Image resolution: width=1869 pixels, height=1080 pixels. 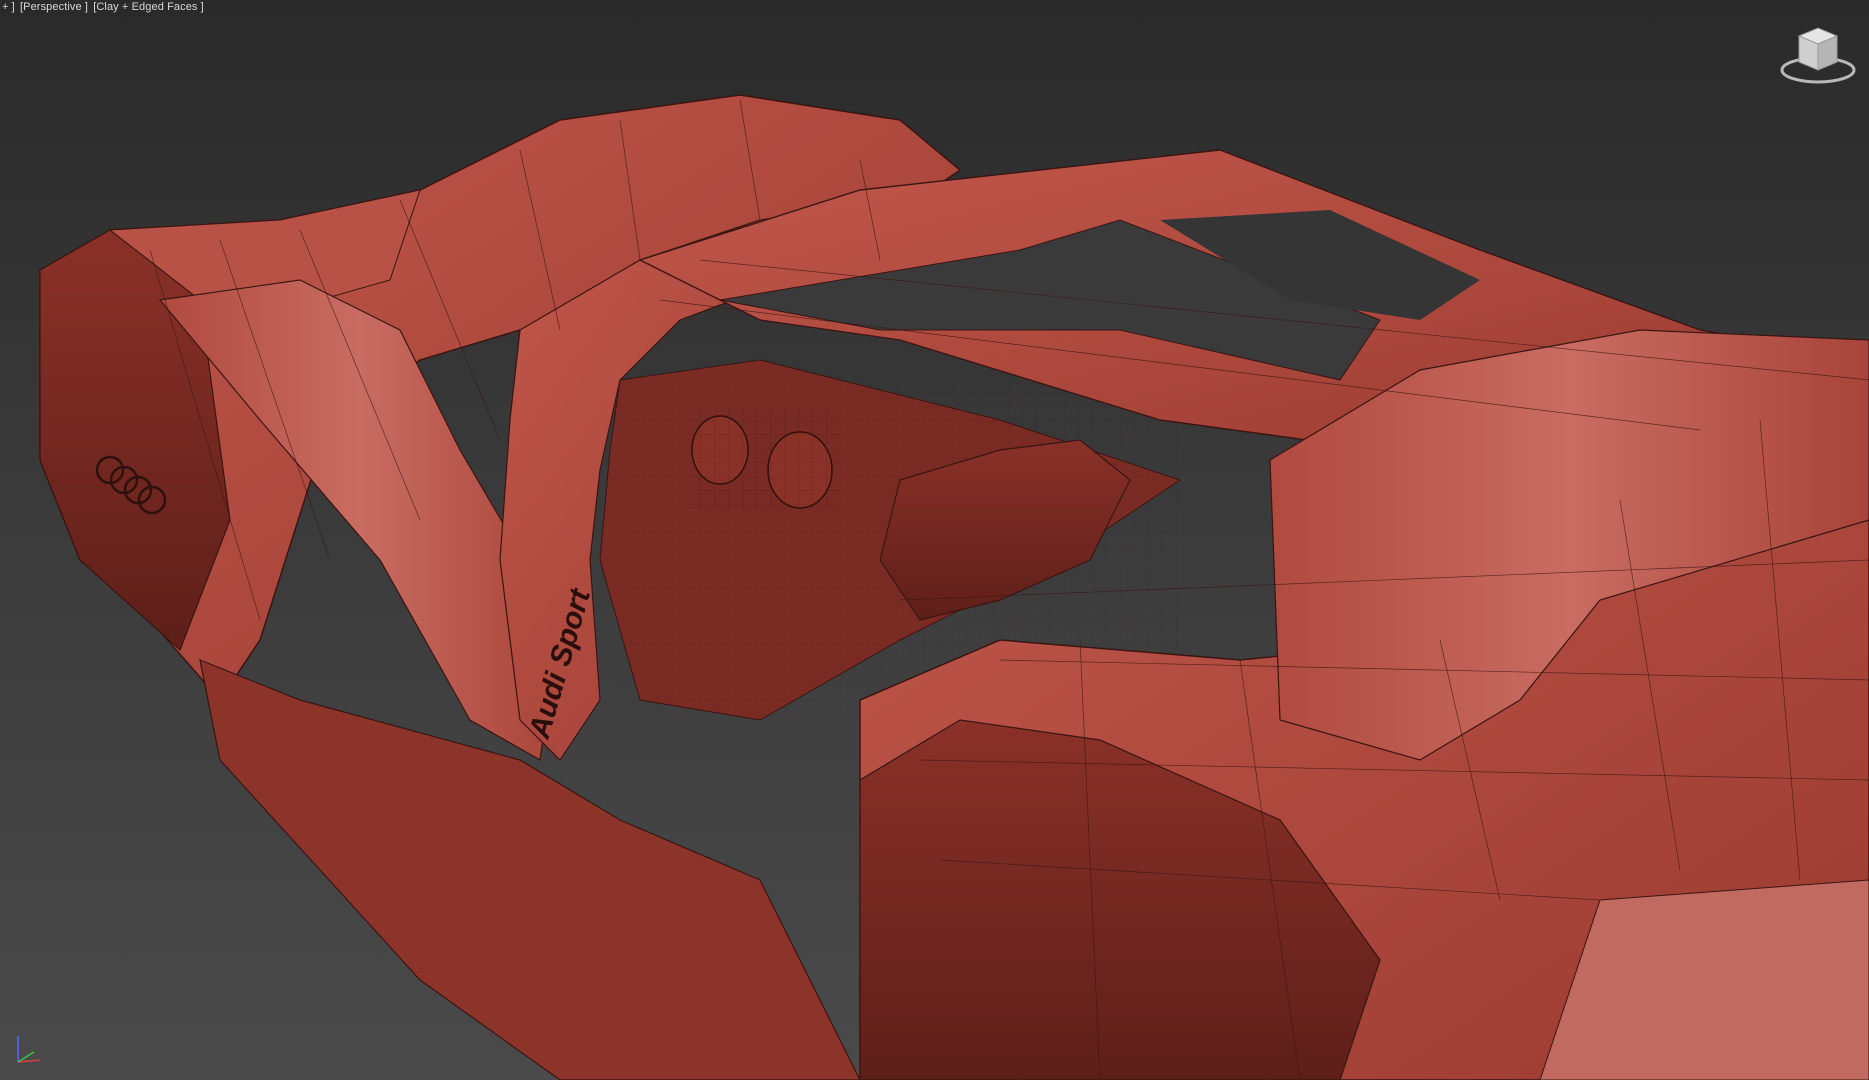 I want to click on exhaust-tips, so click(x=765, y=460).